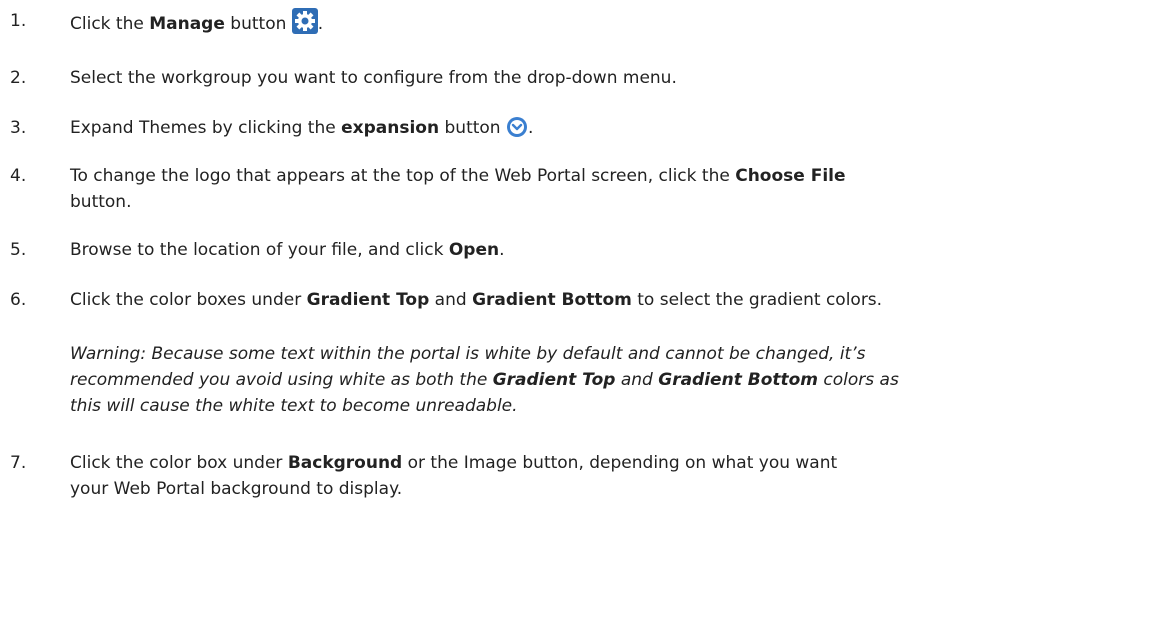 The height and width of the screenshot is (637, 1174). What do you see at coordinates (179, 463) in the screenshot?
I see `step-text-pre: Click the color box under` at bounding box center [179, 463].